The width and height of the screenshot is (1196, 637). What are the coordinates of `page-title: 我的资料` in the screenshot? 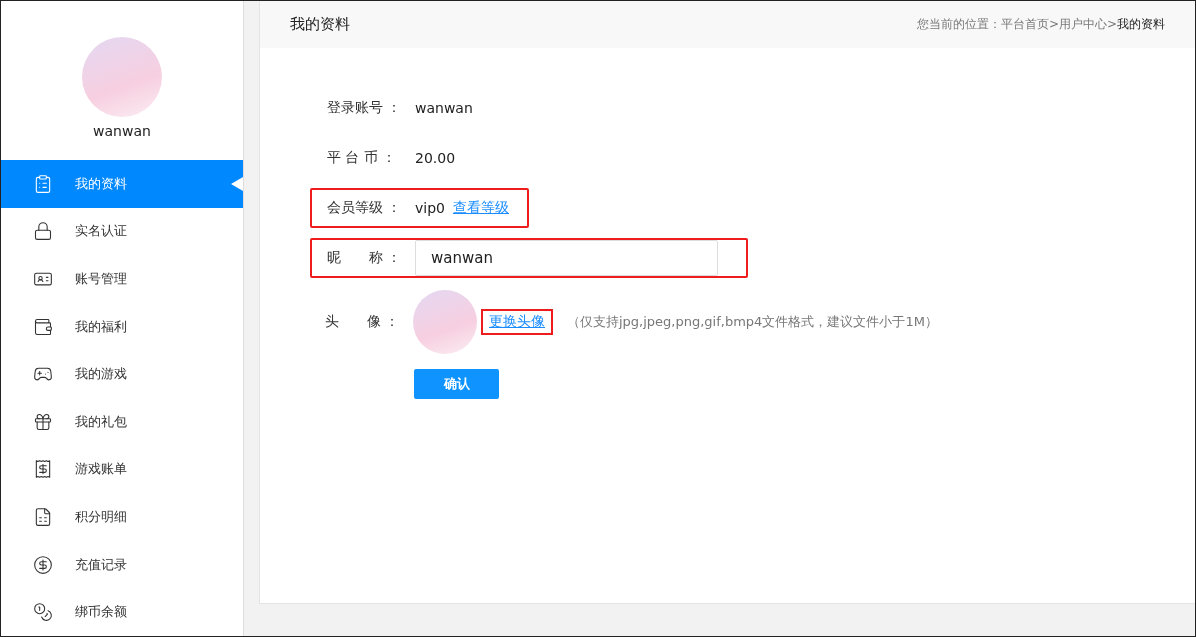 It's located at (320, 24).